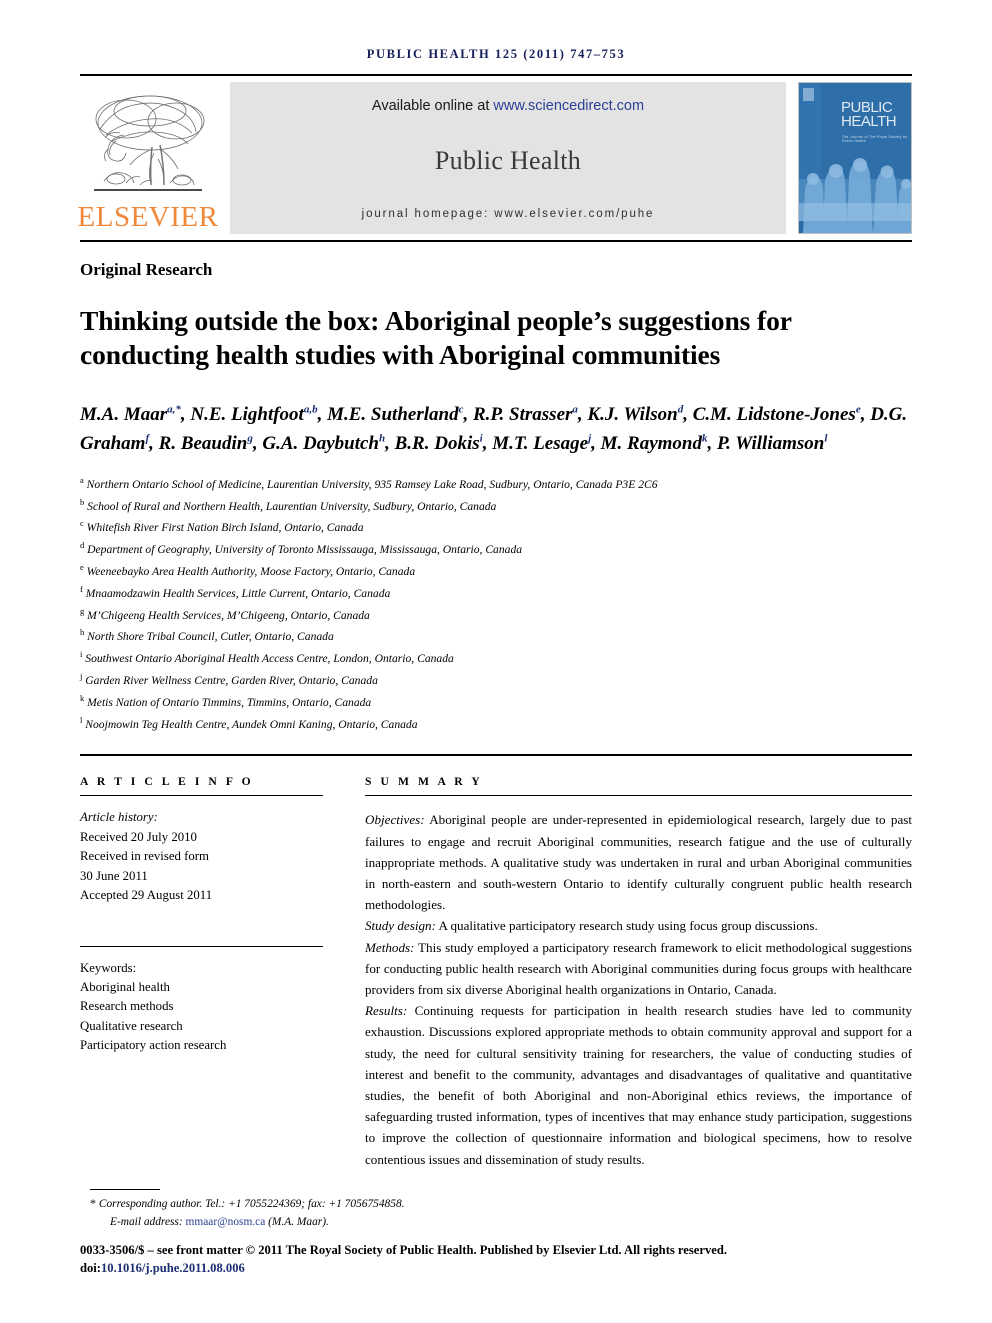 The height and width of the screenshot is (1323, 992). I want to click on article-history-line: Accepted 29 August 2011, so click(146, 895).